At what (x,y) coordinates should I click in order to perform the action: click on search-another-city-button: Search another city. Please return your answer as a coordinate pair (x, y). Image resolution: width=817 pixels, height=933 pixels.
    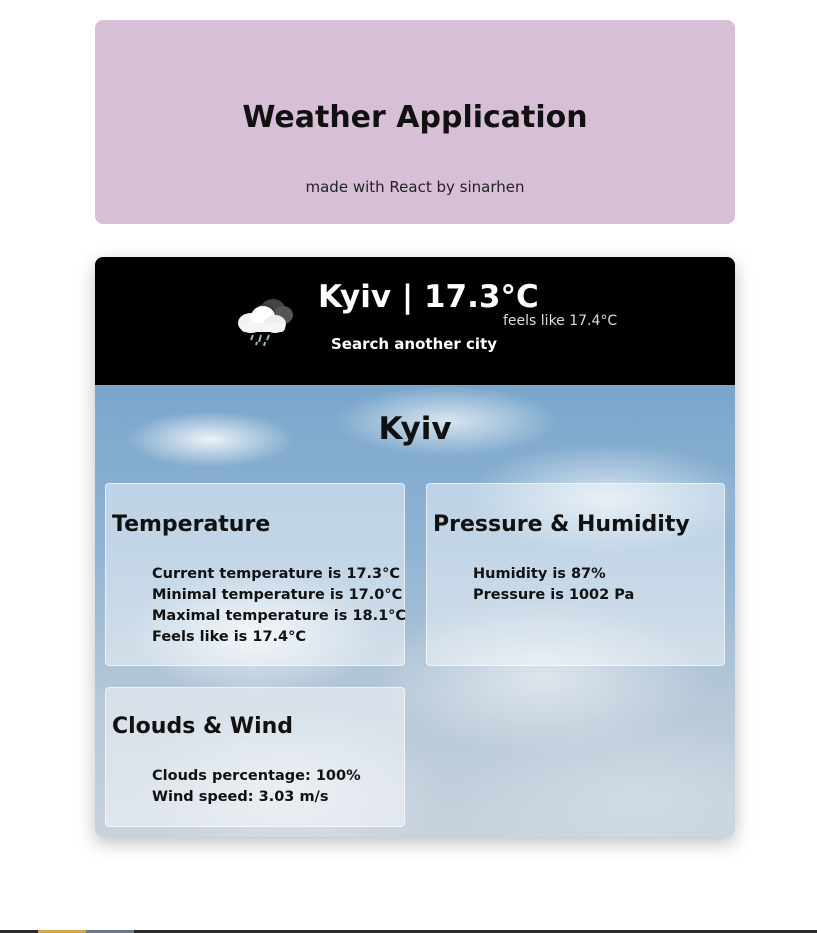
    Looking at the image, I should click on (414, 344).